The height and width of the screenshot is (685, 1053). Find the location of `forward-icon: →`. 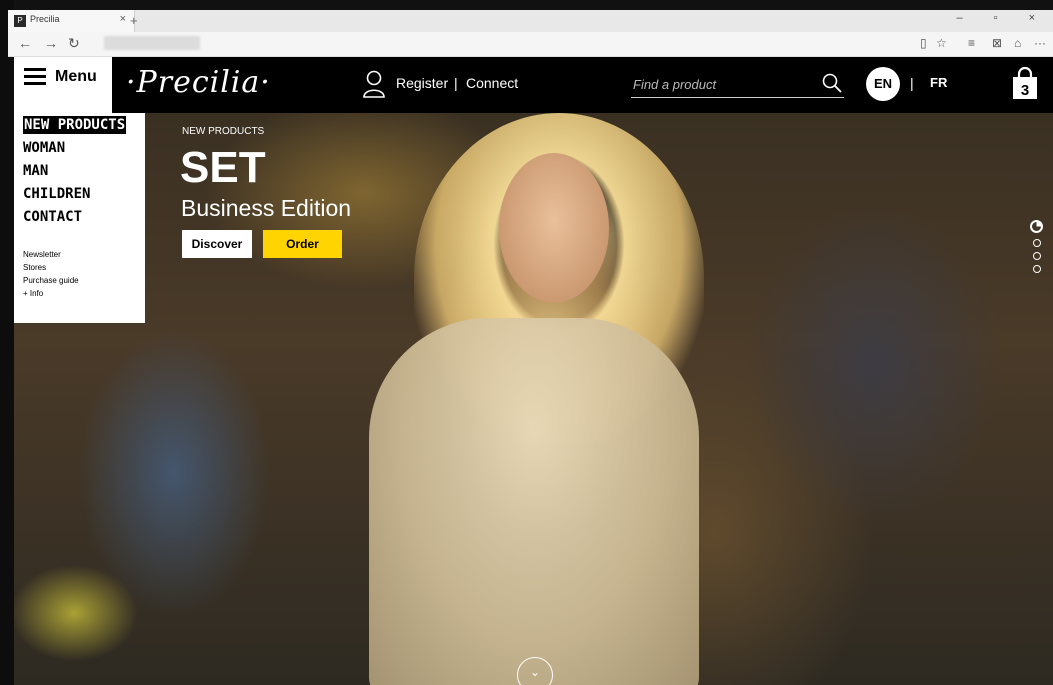

forward-icon: → is located at coordinates (51, 43).